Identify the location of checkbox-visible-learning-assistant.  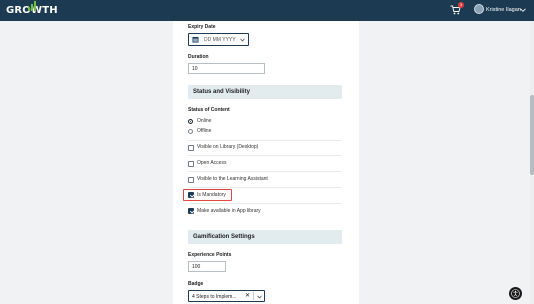
(191, 180).